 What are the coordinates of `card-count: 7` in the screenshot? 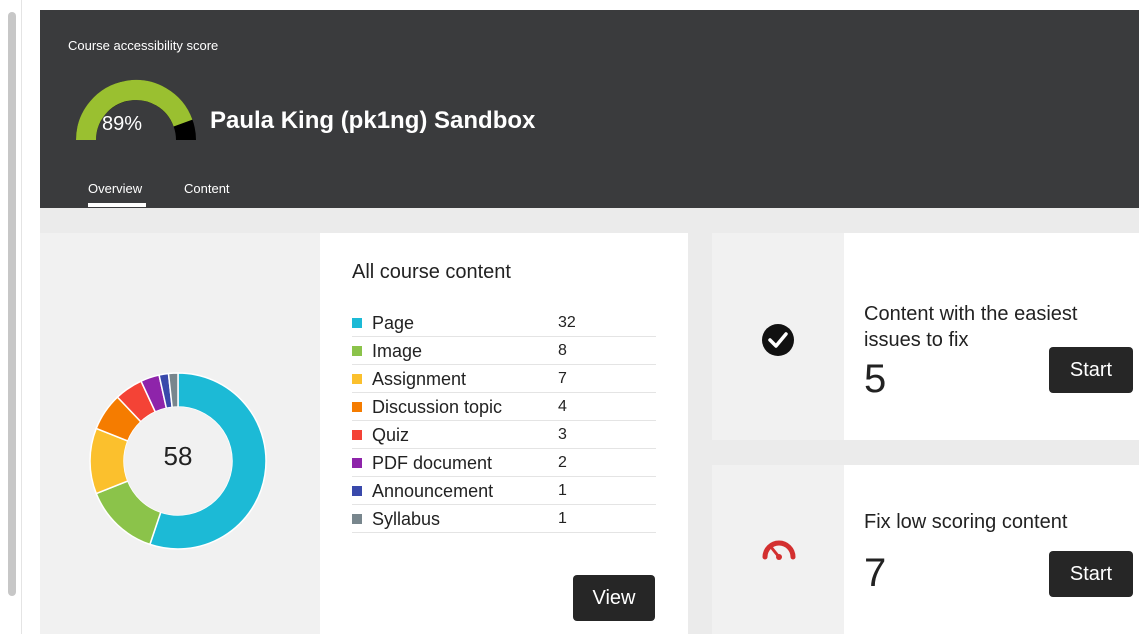 It's located at (875, 573).